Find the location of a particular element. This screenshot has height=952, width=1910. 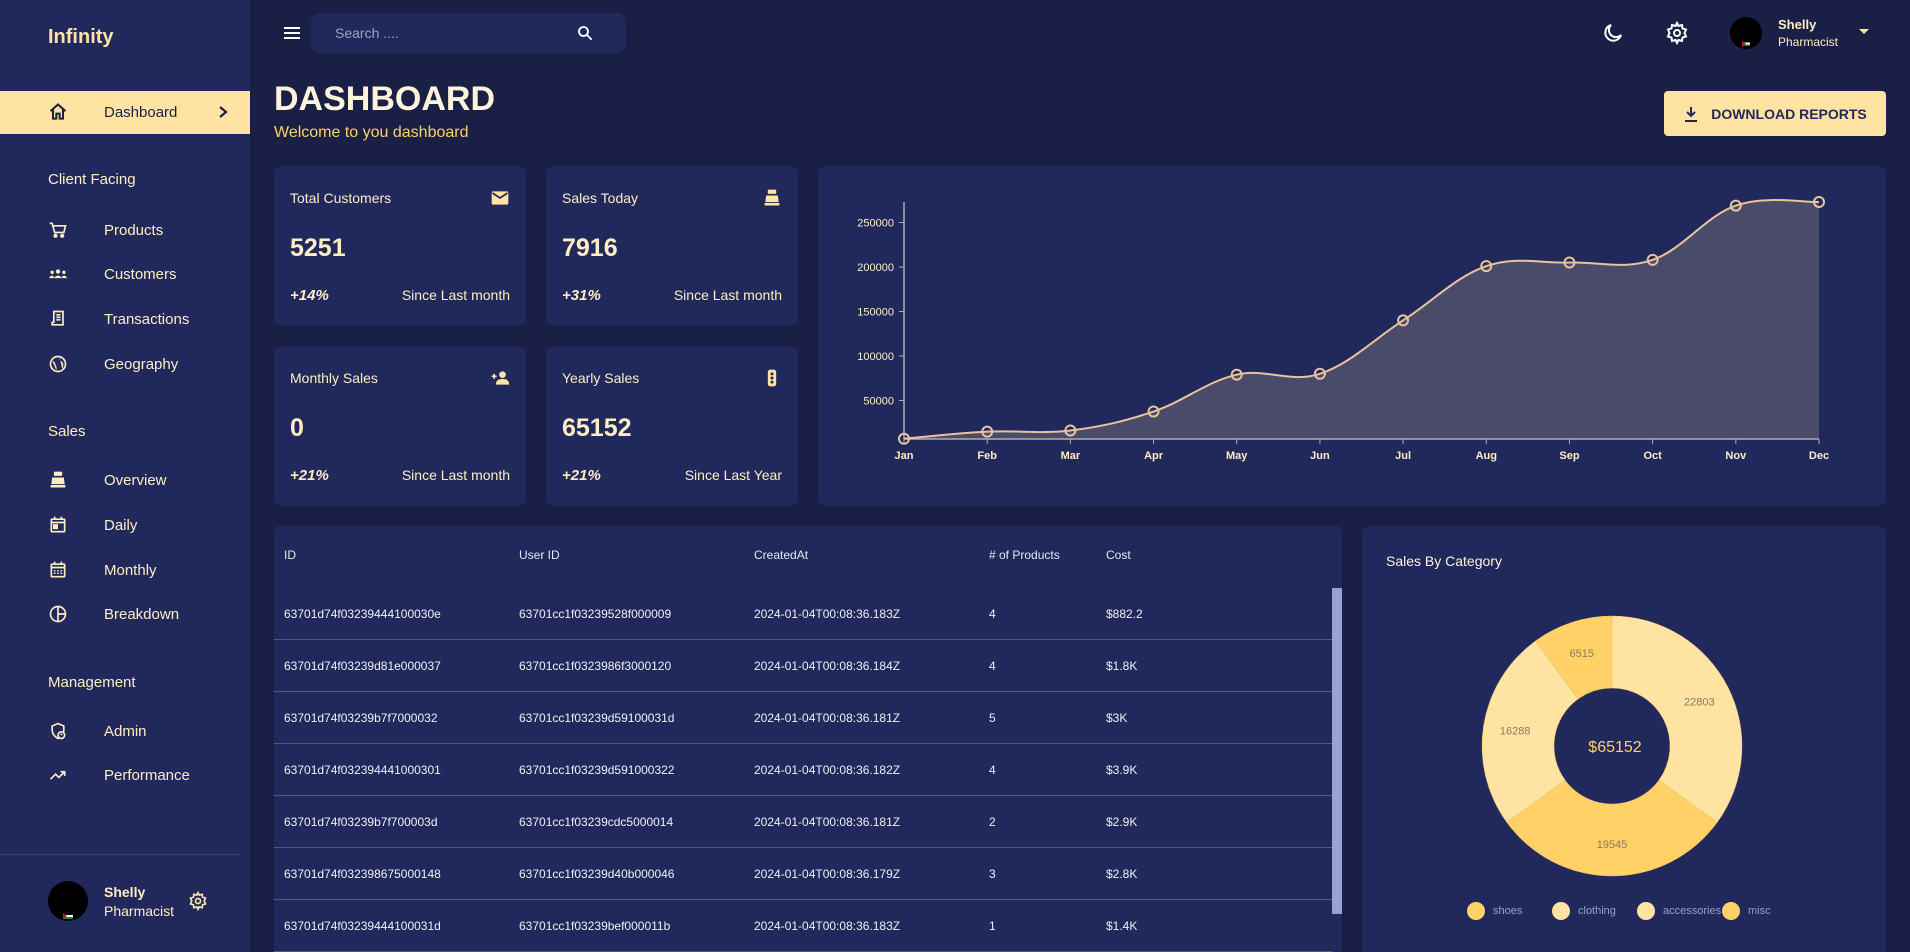

y-tick-label: 150000 is located at coordinates (875, 313).